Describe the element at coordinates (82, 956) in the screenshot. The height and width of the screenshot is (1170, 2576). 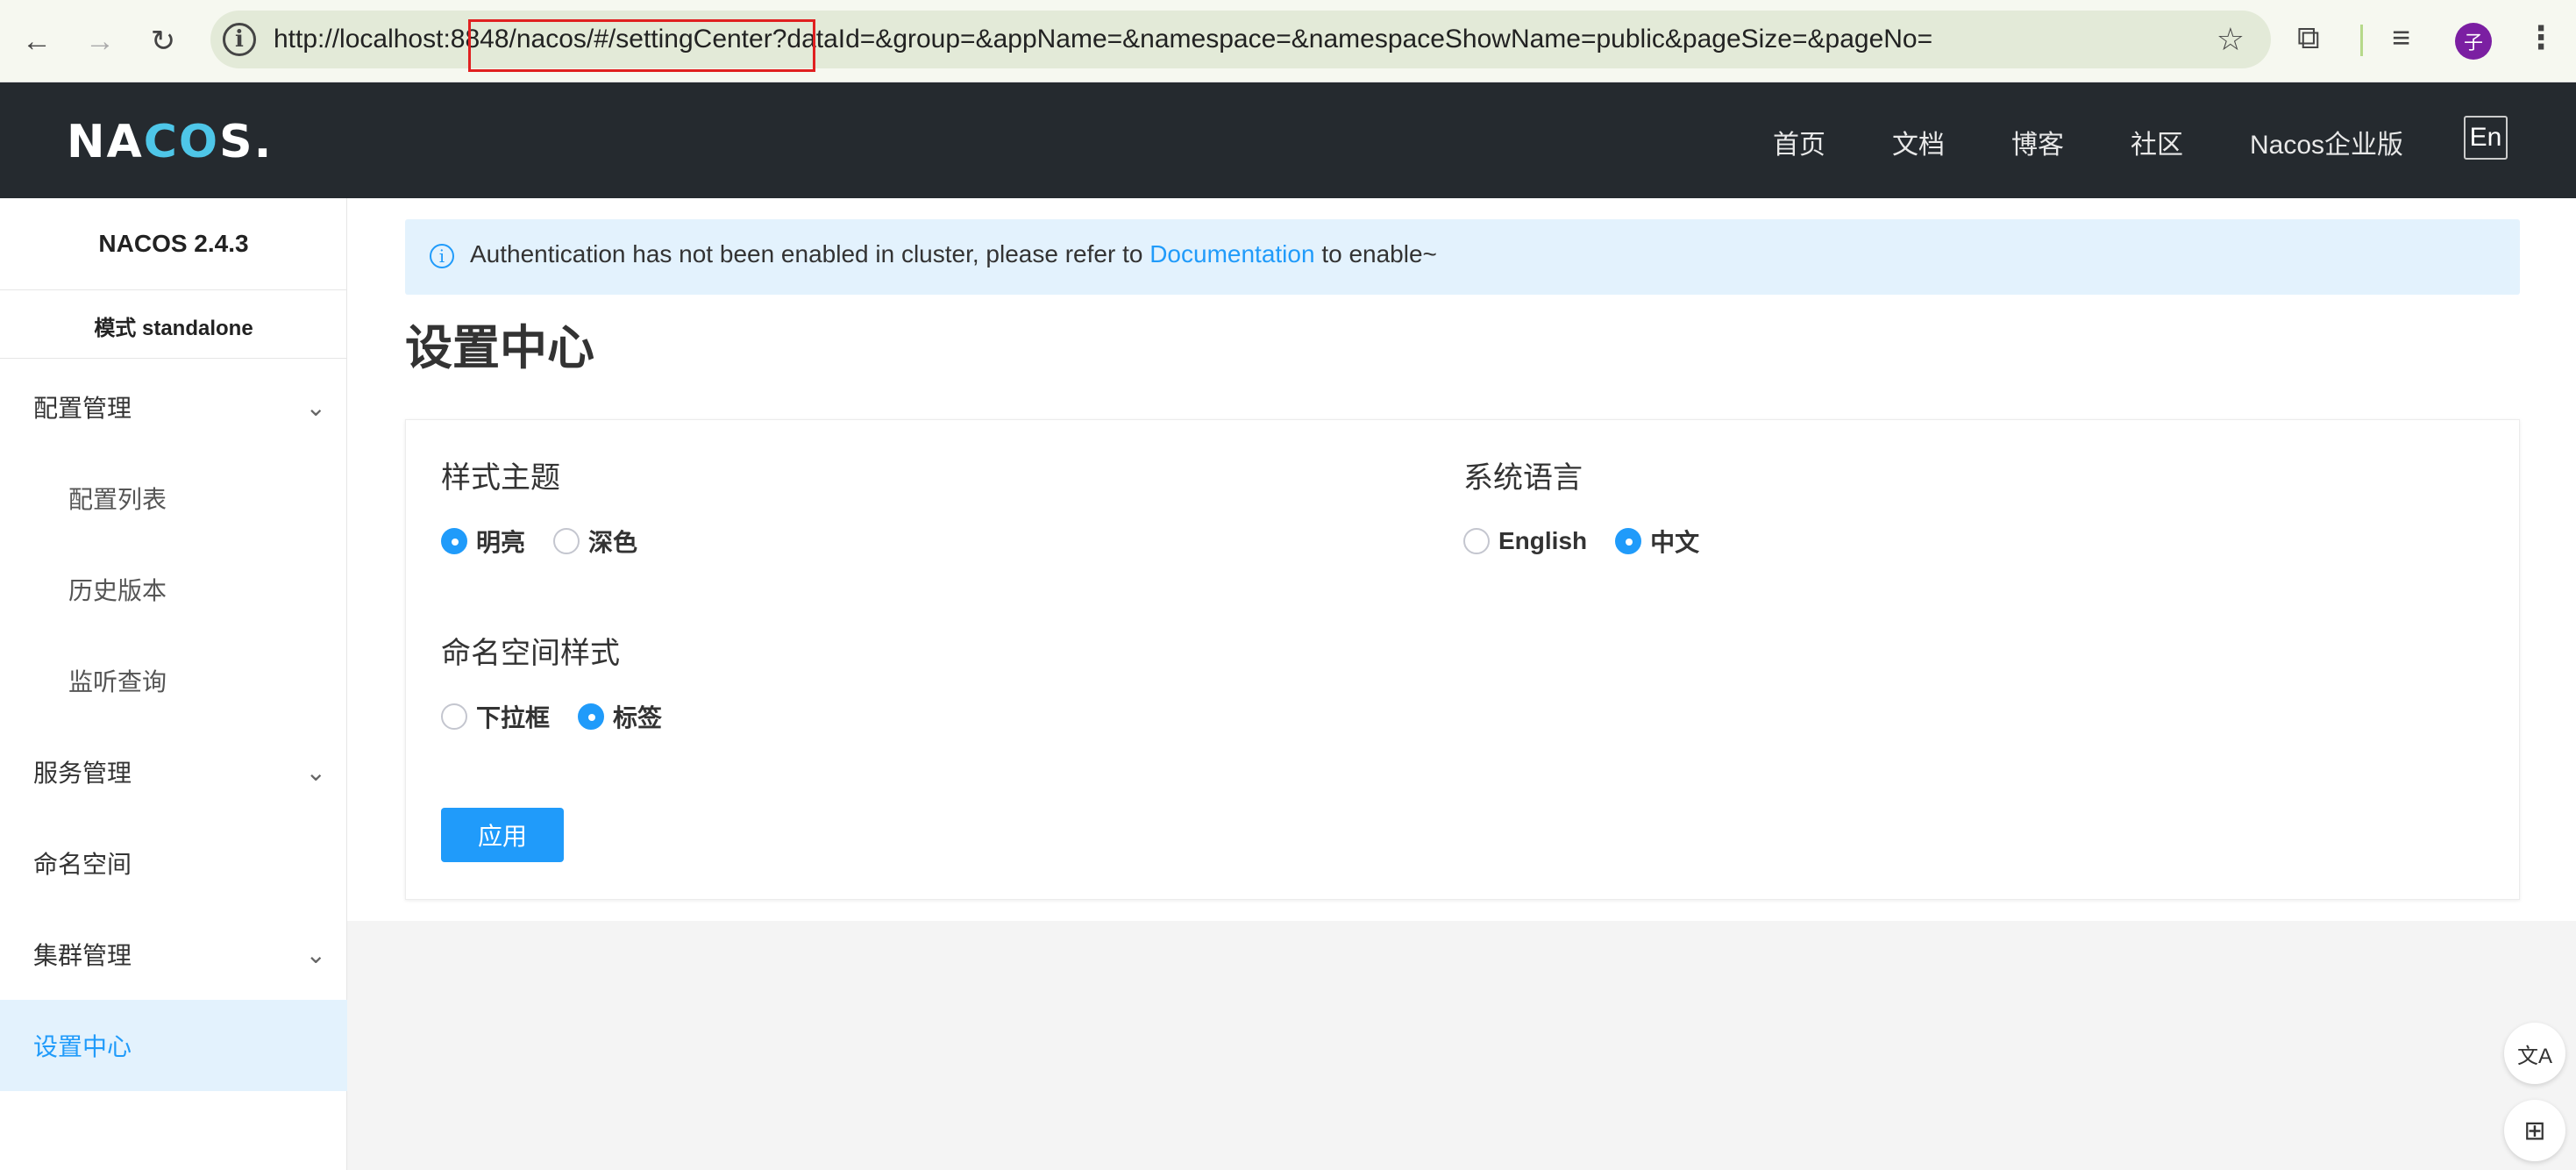
I see `sidebar-item-label: 集群管理` at that location.